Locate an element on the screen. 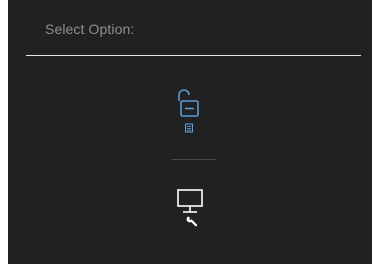 The image size is (372, 264). unlock-menu-icon is located at coordinates (188, 111).